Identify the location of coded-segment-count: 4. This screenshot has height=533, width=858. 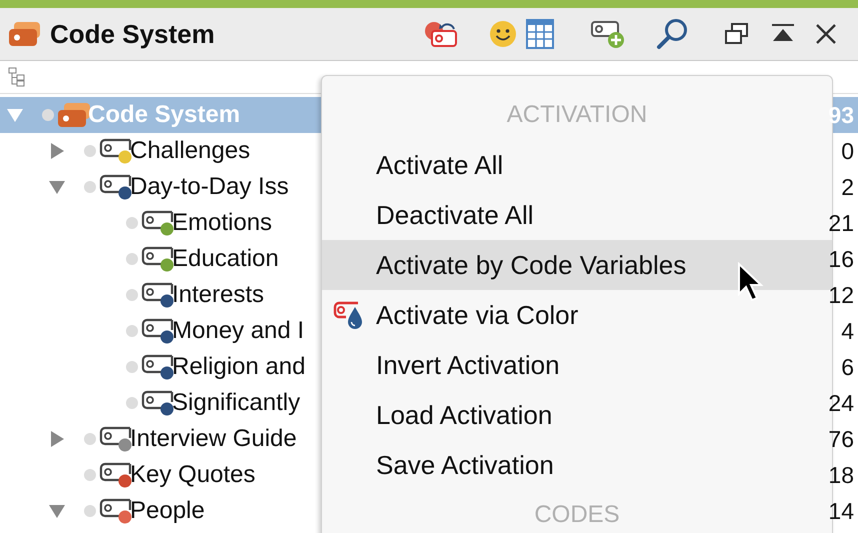
(848, 331).